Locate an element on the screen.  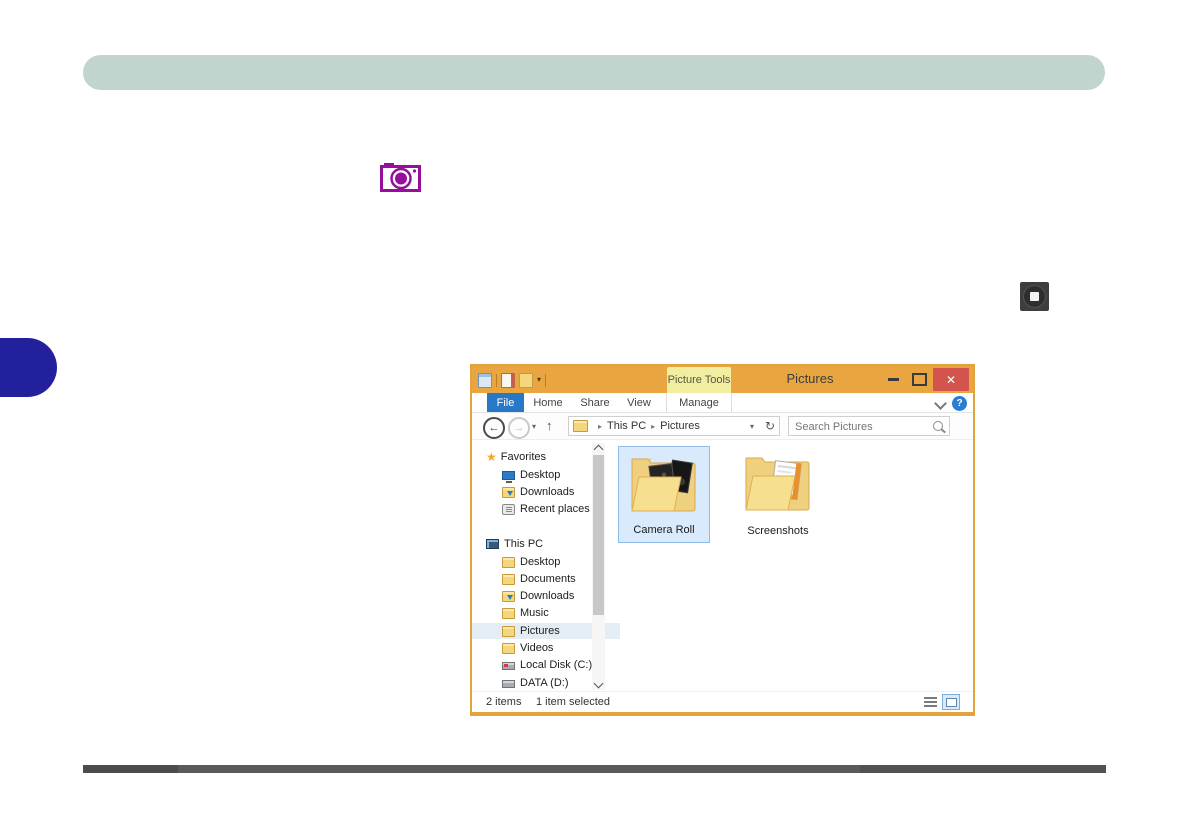
sidebar-group-this-pc: This PC is located at coordinates (538, 544).